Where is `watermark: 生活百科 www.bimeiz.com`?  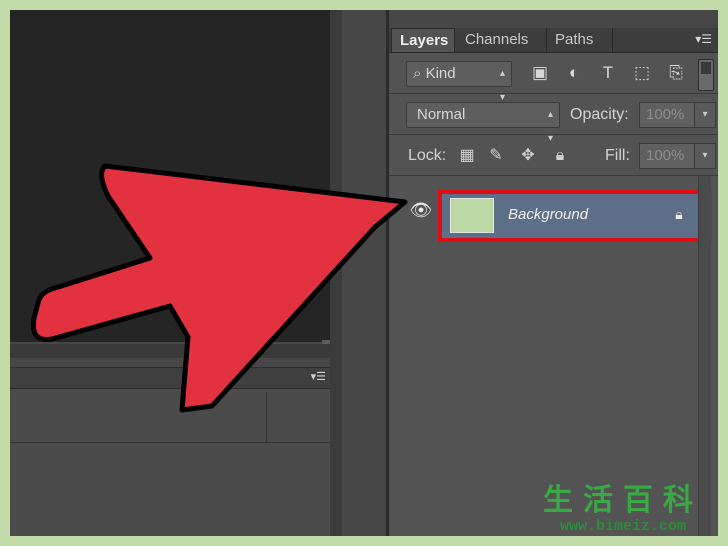 watermark: 生活百科 www.bimeiz.com is located at coordinates (623, 511).